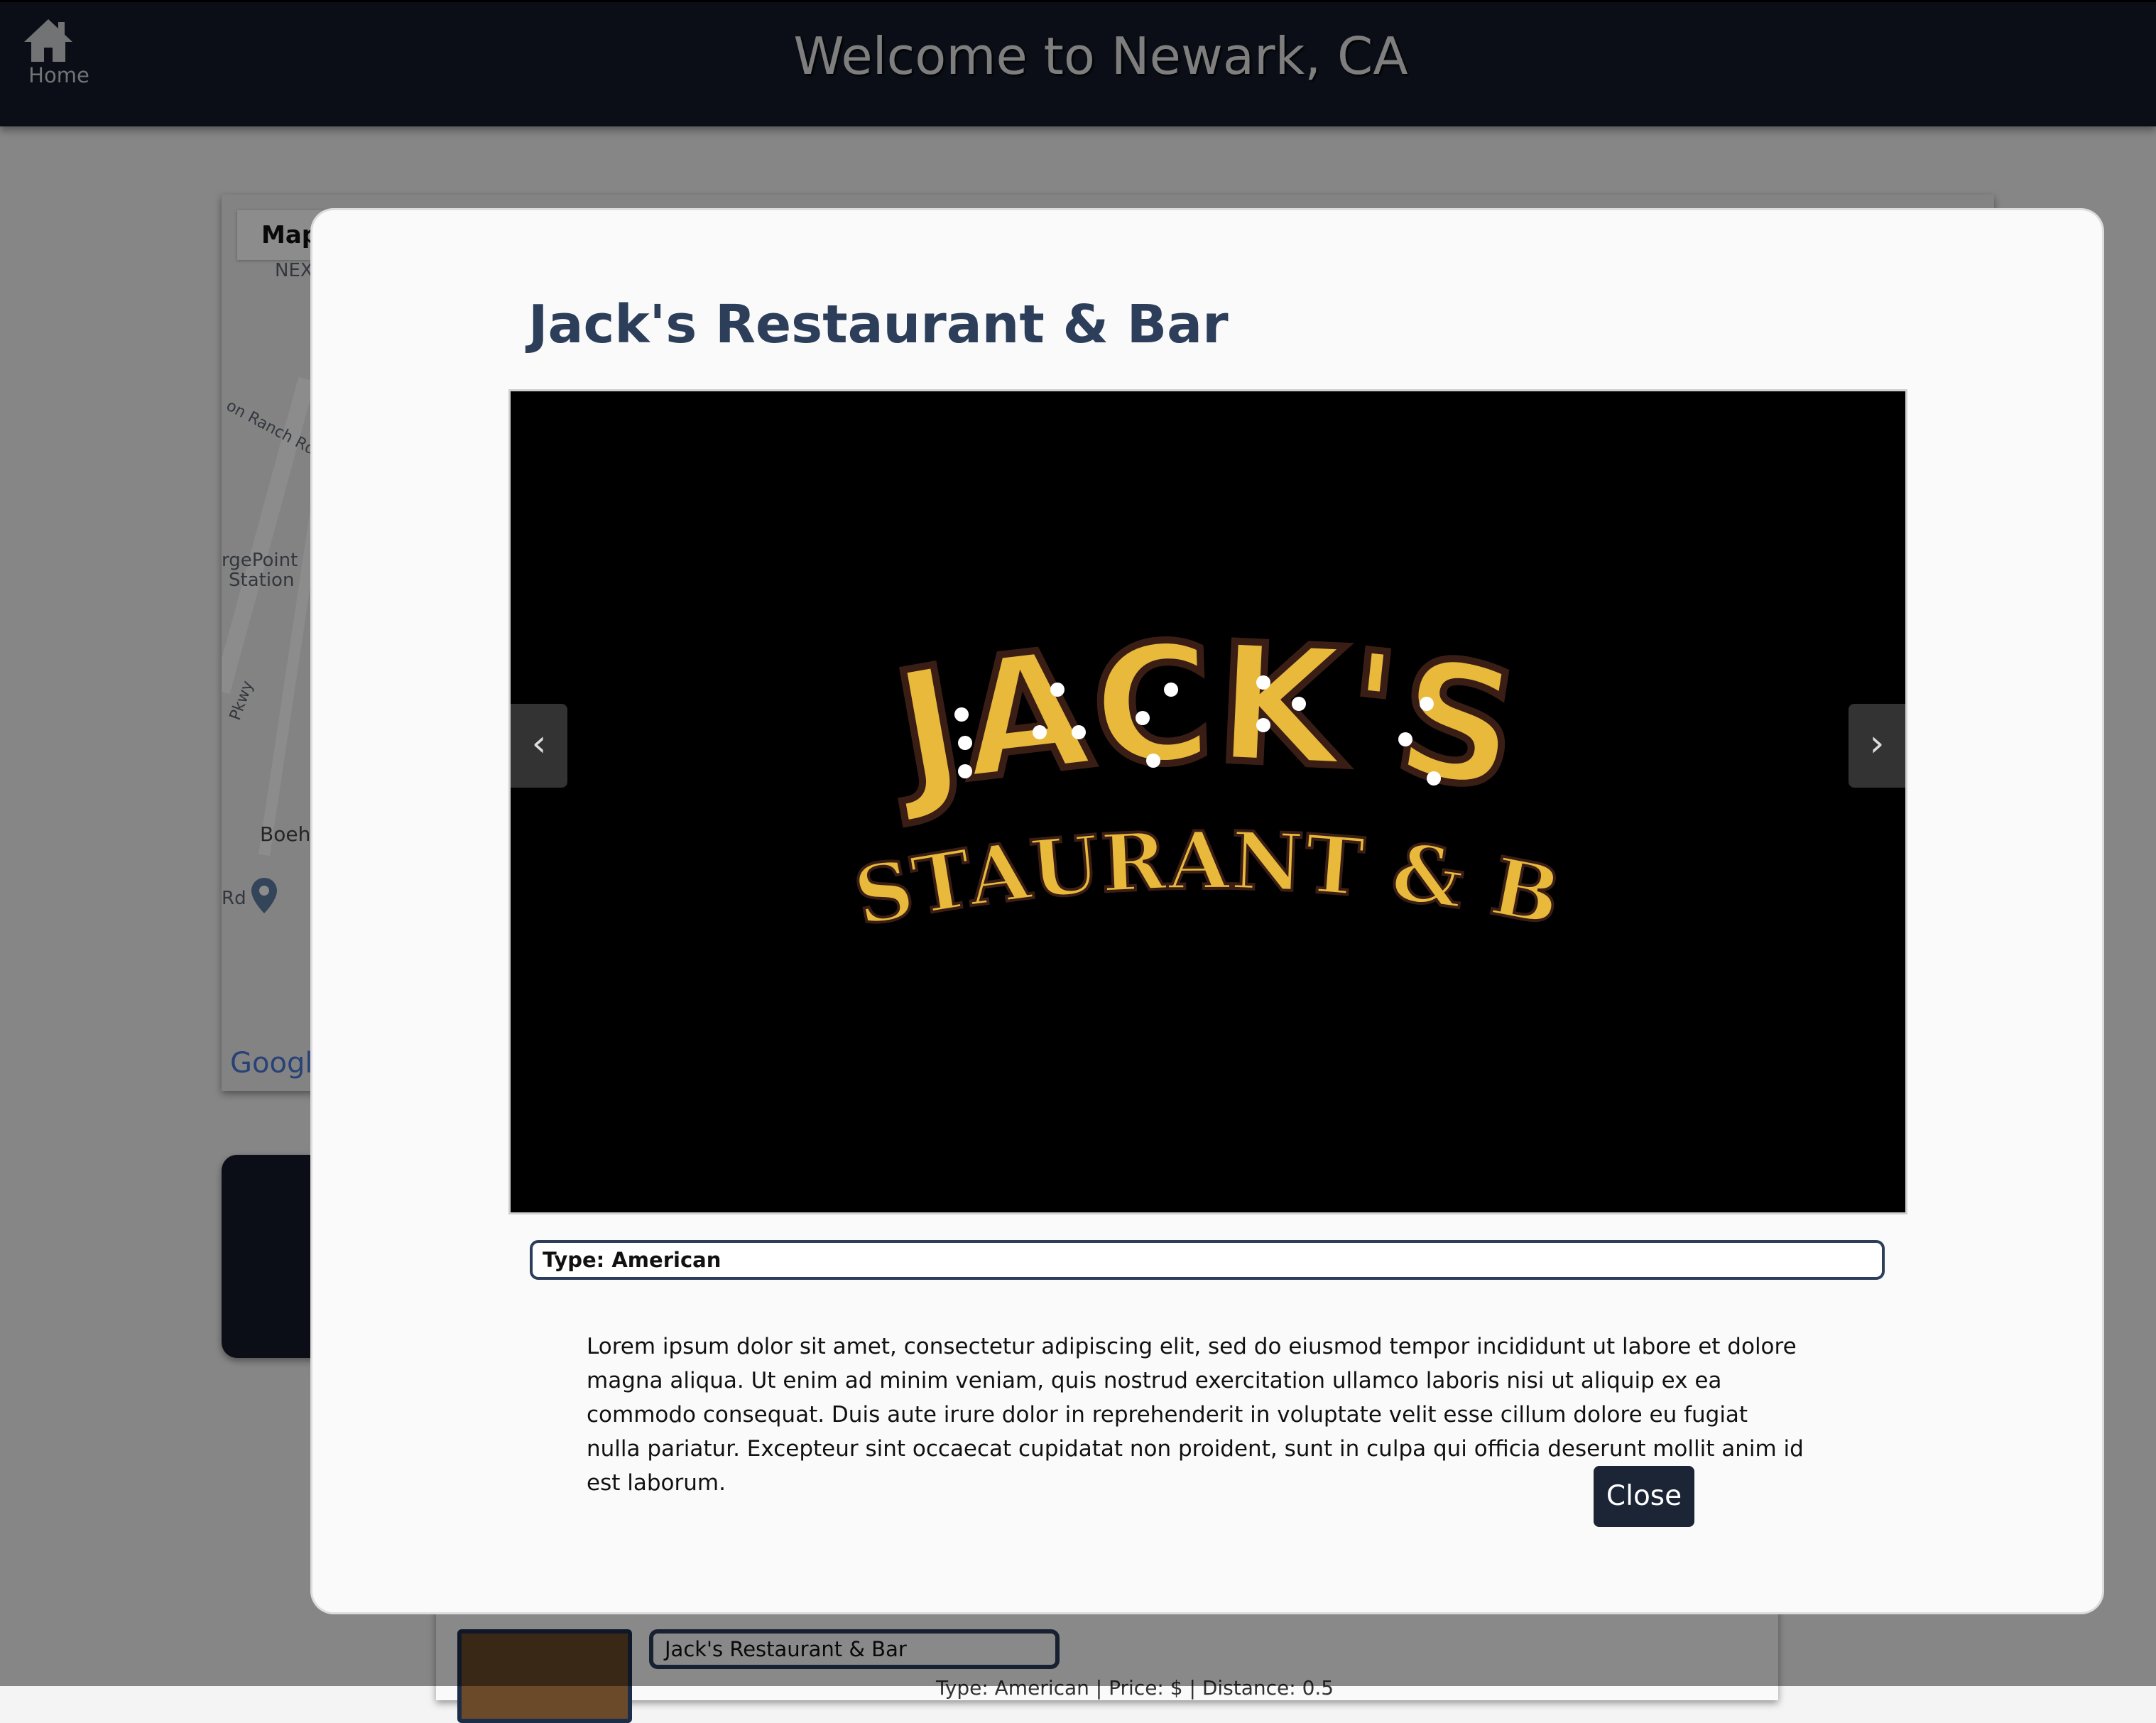 Image resolution: width=2156 pixels, height=1723 pixels. Describe the element at coordinates (1877, 746) in the screenshot. I see `carousel-next-button: ›` at that location.